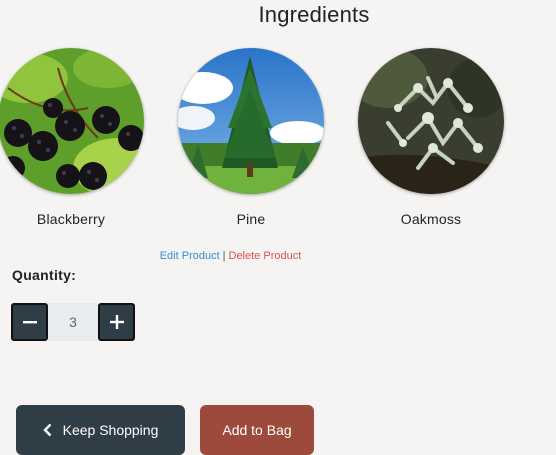 This screenshot has width=556, height=455. What do you see at coordinates (110, 430) in the screenshot?
I see `keep-shopping-label: Keep Shopping` at bounding box center [110, 430].